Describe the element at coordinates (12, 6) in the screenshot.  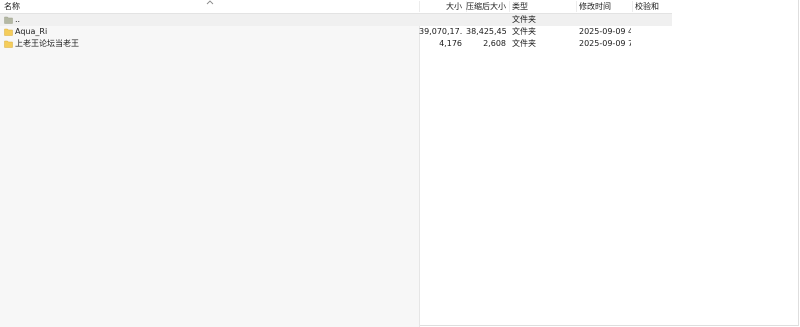
I see `column-header-name: 名称` at that location.